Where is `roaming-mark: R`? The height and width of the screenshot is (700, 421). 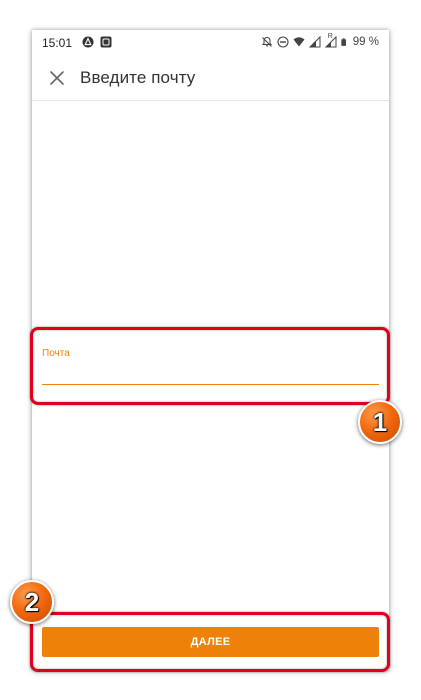
roaming-mark: R is located at coordinates (330, 36).